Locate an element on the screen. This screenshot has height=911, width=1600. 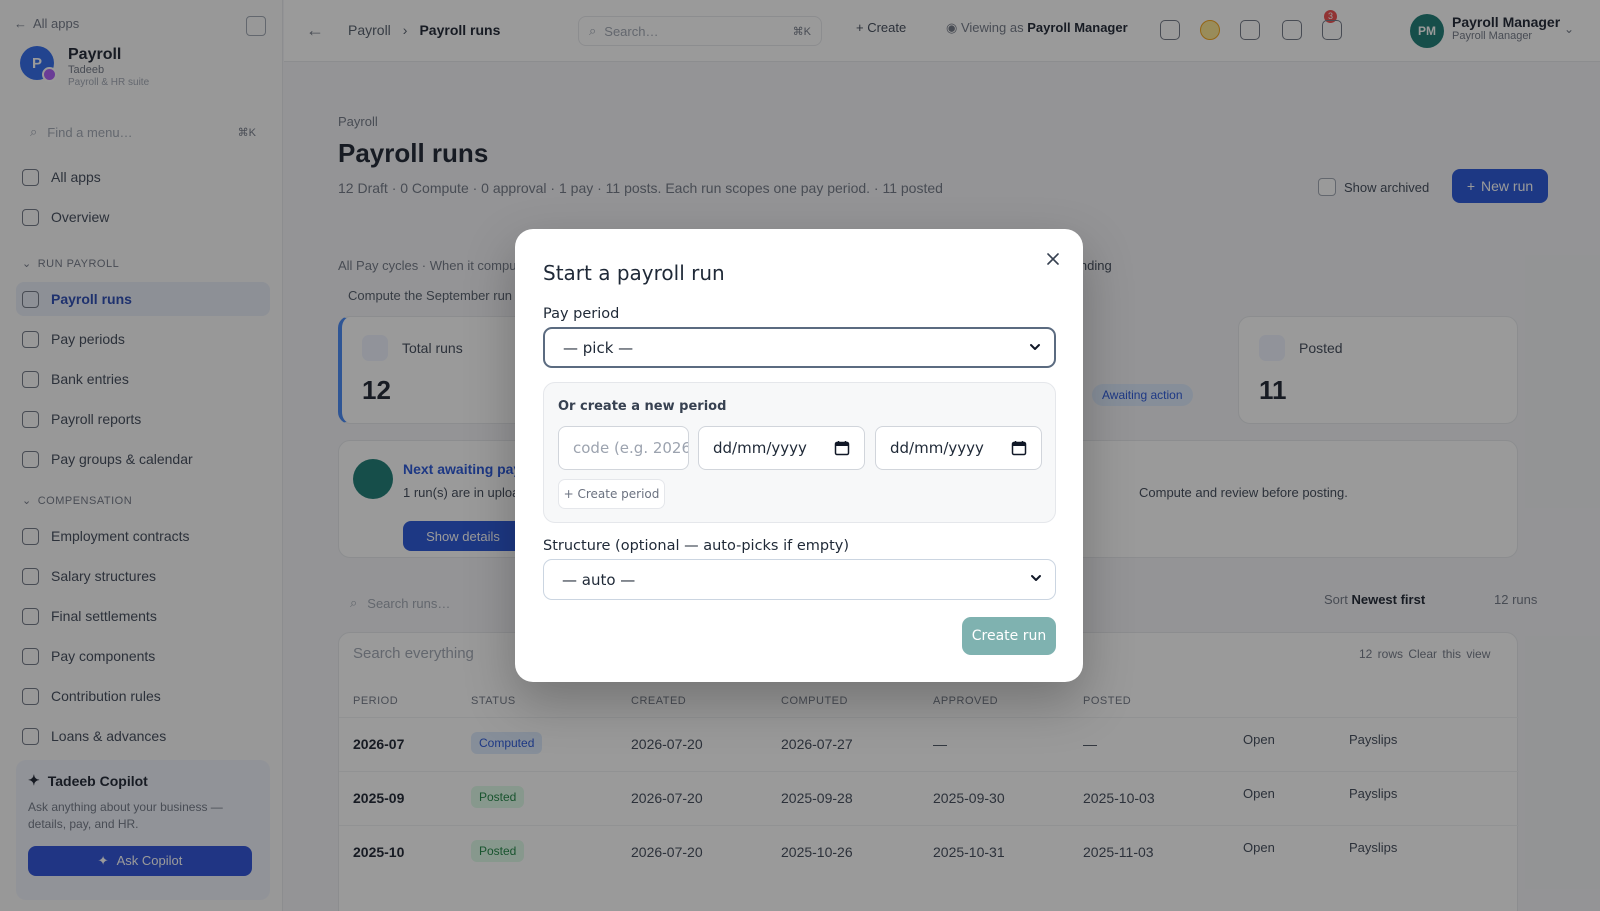
create-run-button: Create run is located at coordinates (1009, 636).